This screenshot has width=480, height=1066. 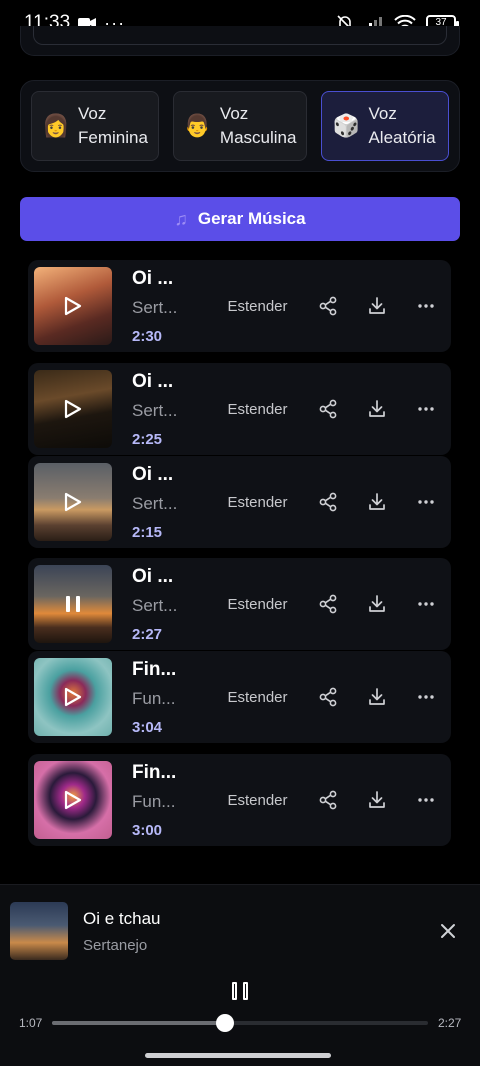 I want to click on song-item: Fin... Fun... 3:00 Estender, so click(x=239, y=800).